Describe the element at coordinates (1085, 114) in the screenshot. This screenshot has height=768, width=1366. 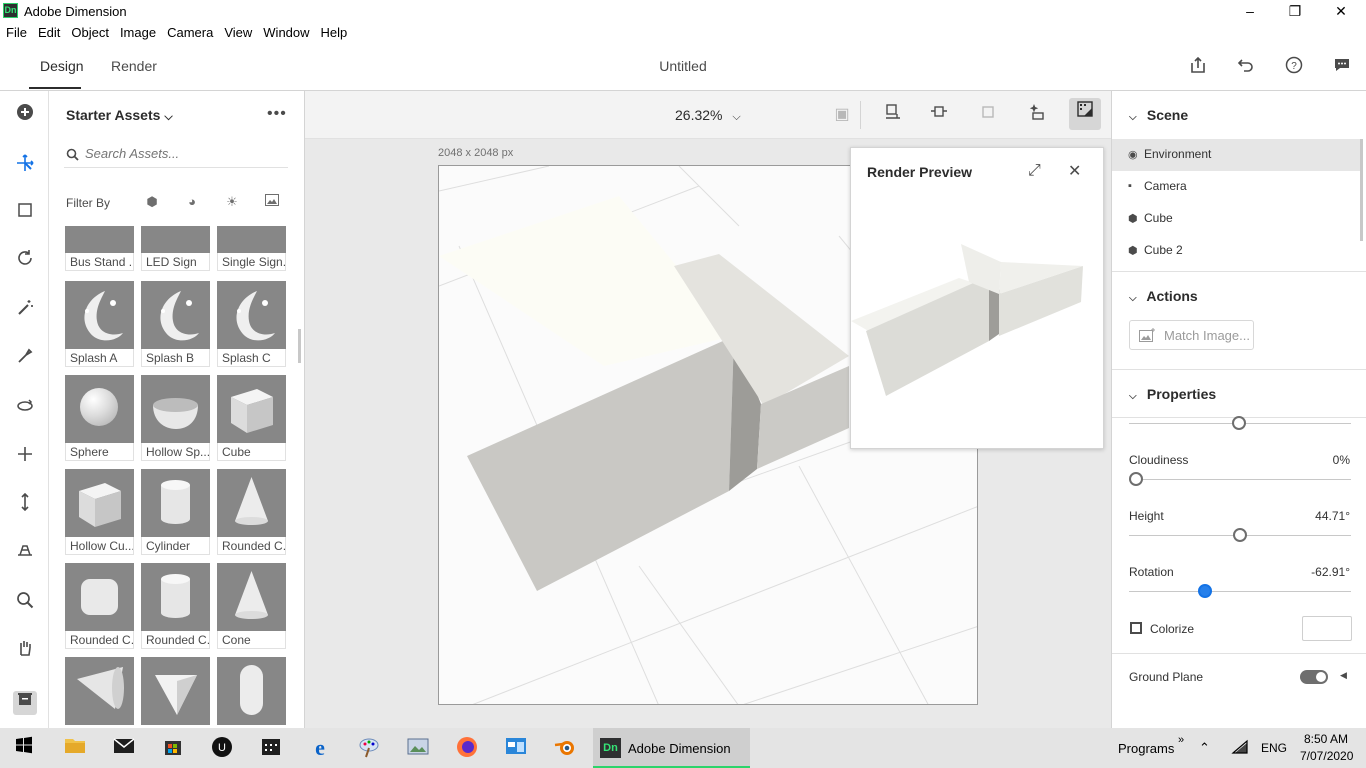
I see `render-preview-toggle-icon` at that location.